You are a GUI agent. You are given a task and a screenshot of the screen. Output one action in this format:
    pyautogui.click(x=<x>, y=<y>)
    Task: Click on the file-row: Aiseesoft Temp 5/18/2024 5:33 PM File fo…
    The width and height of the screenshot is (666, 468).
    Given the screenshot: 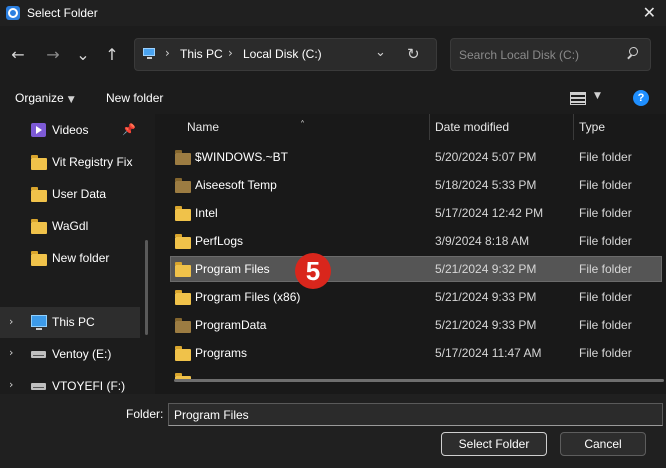 What is the action you would take?
    pyautogui.click(x=416, y=185)
    